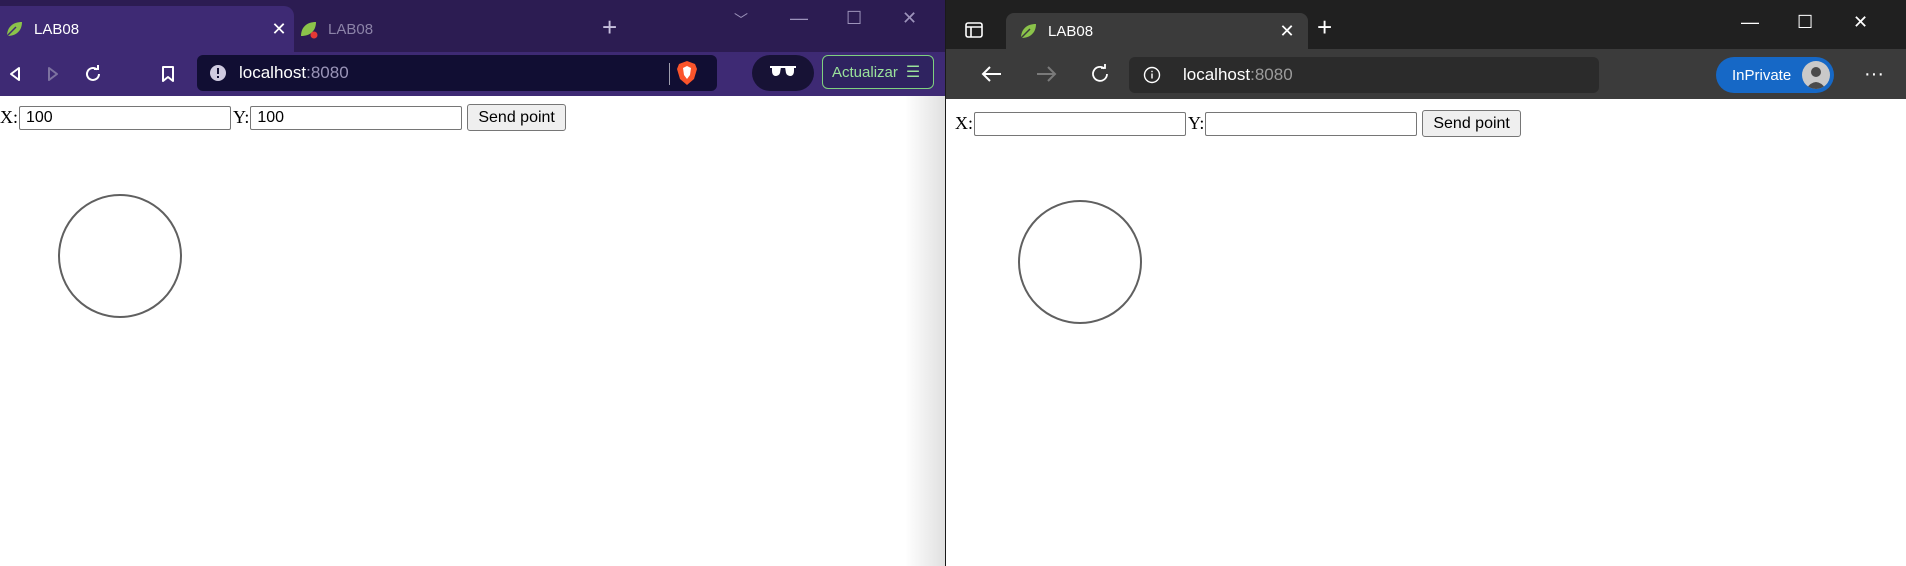 This screenshot has width=1906, height=566. What do you see at coordinates (913, 72) in the screenshot?
I see `menu-icon: ☰` at bounding box center [913, 72].